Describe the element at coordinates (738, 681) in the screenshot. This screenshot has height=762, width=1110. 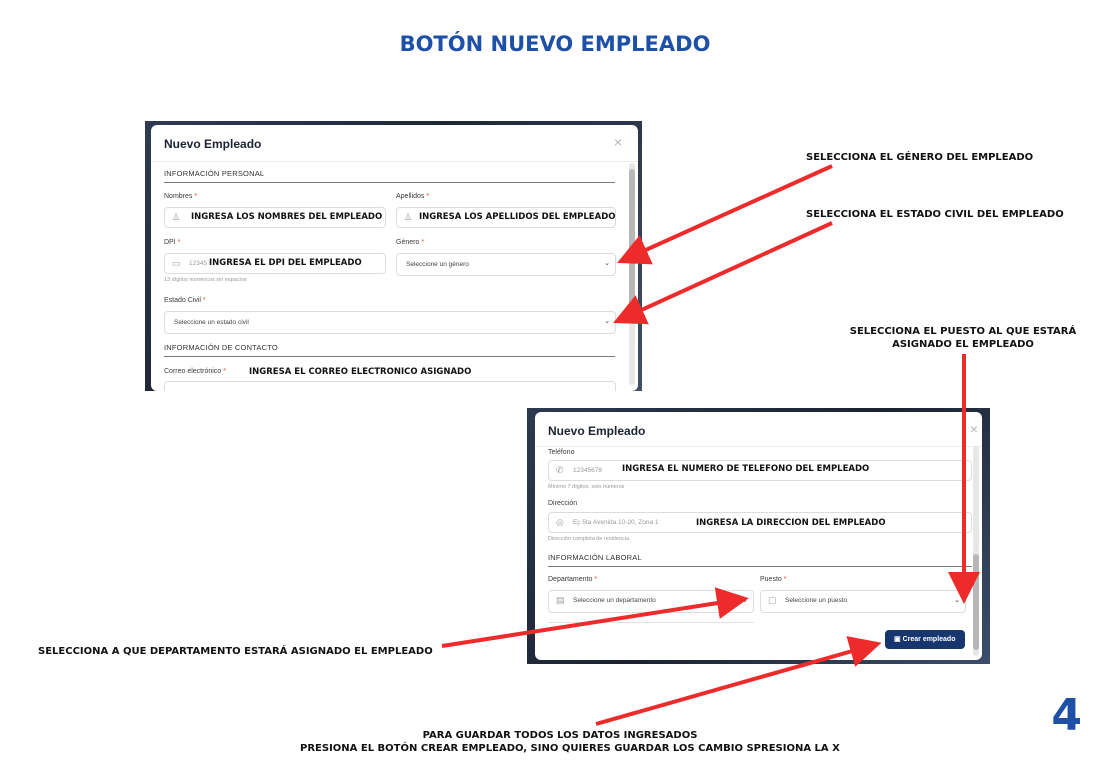
I see `arrow-save` at that location.